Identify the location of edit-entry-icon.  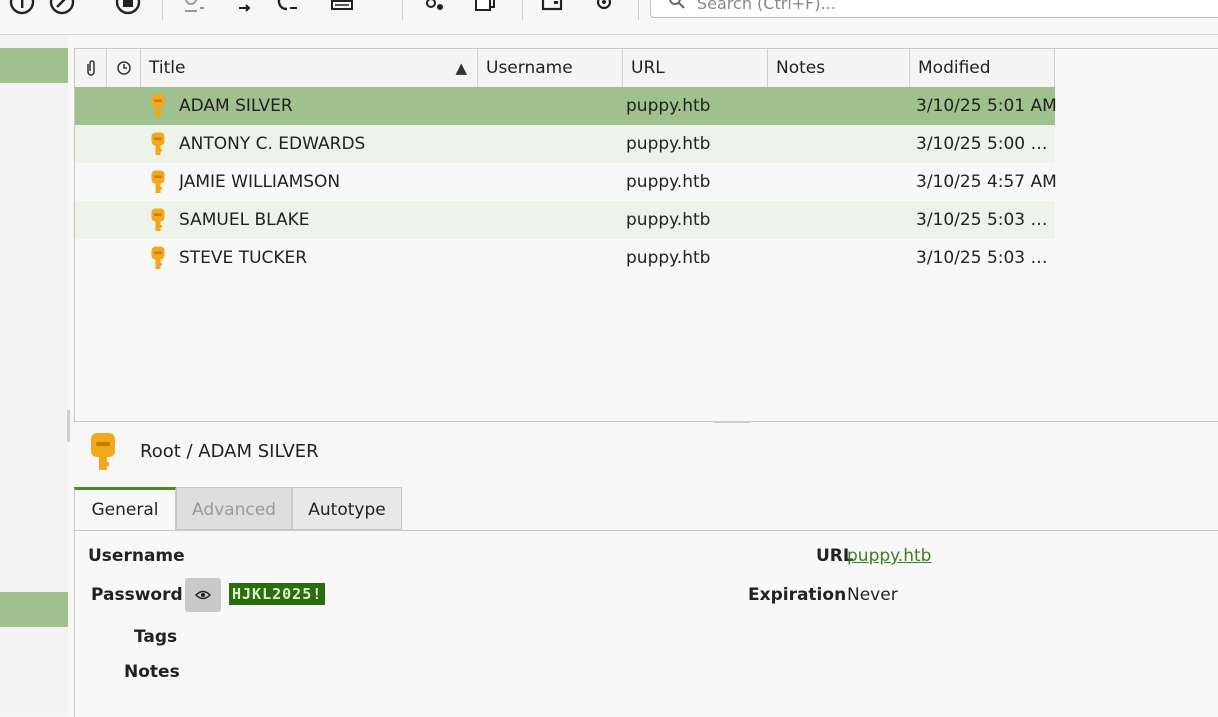
(62, 9).